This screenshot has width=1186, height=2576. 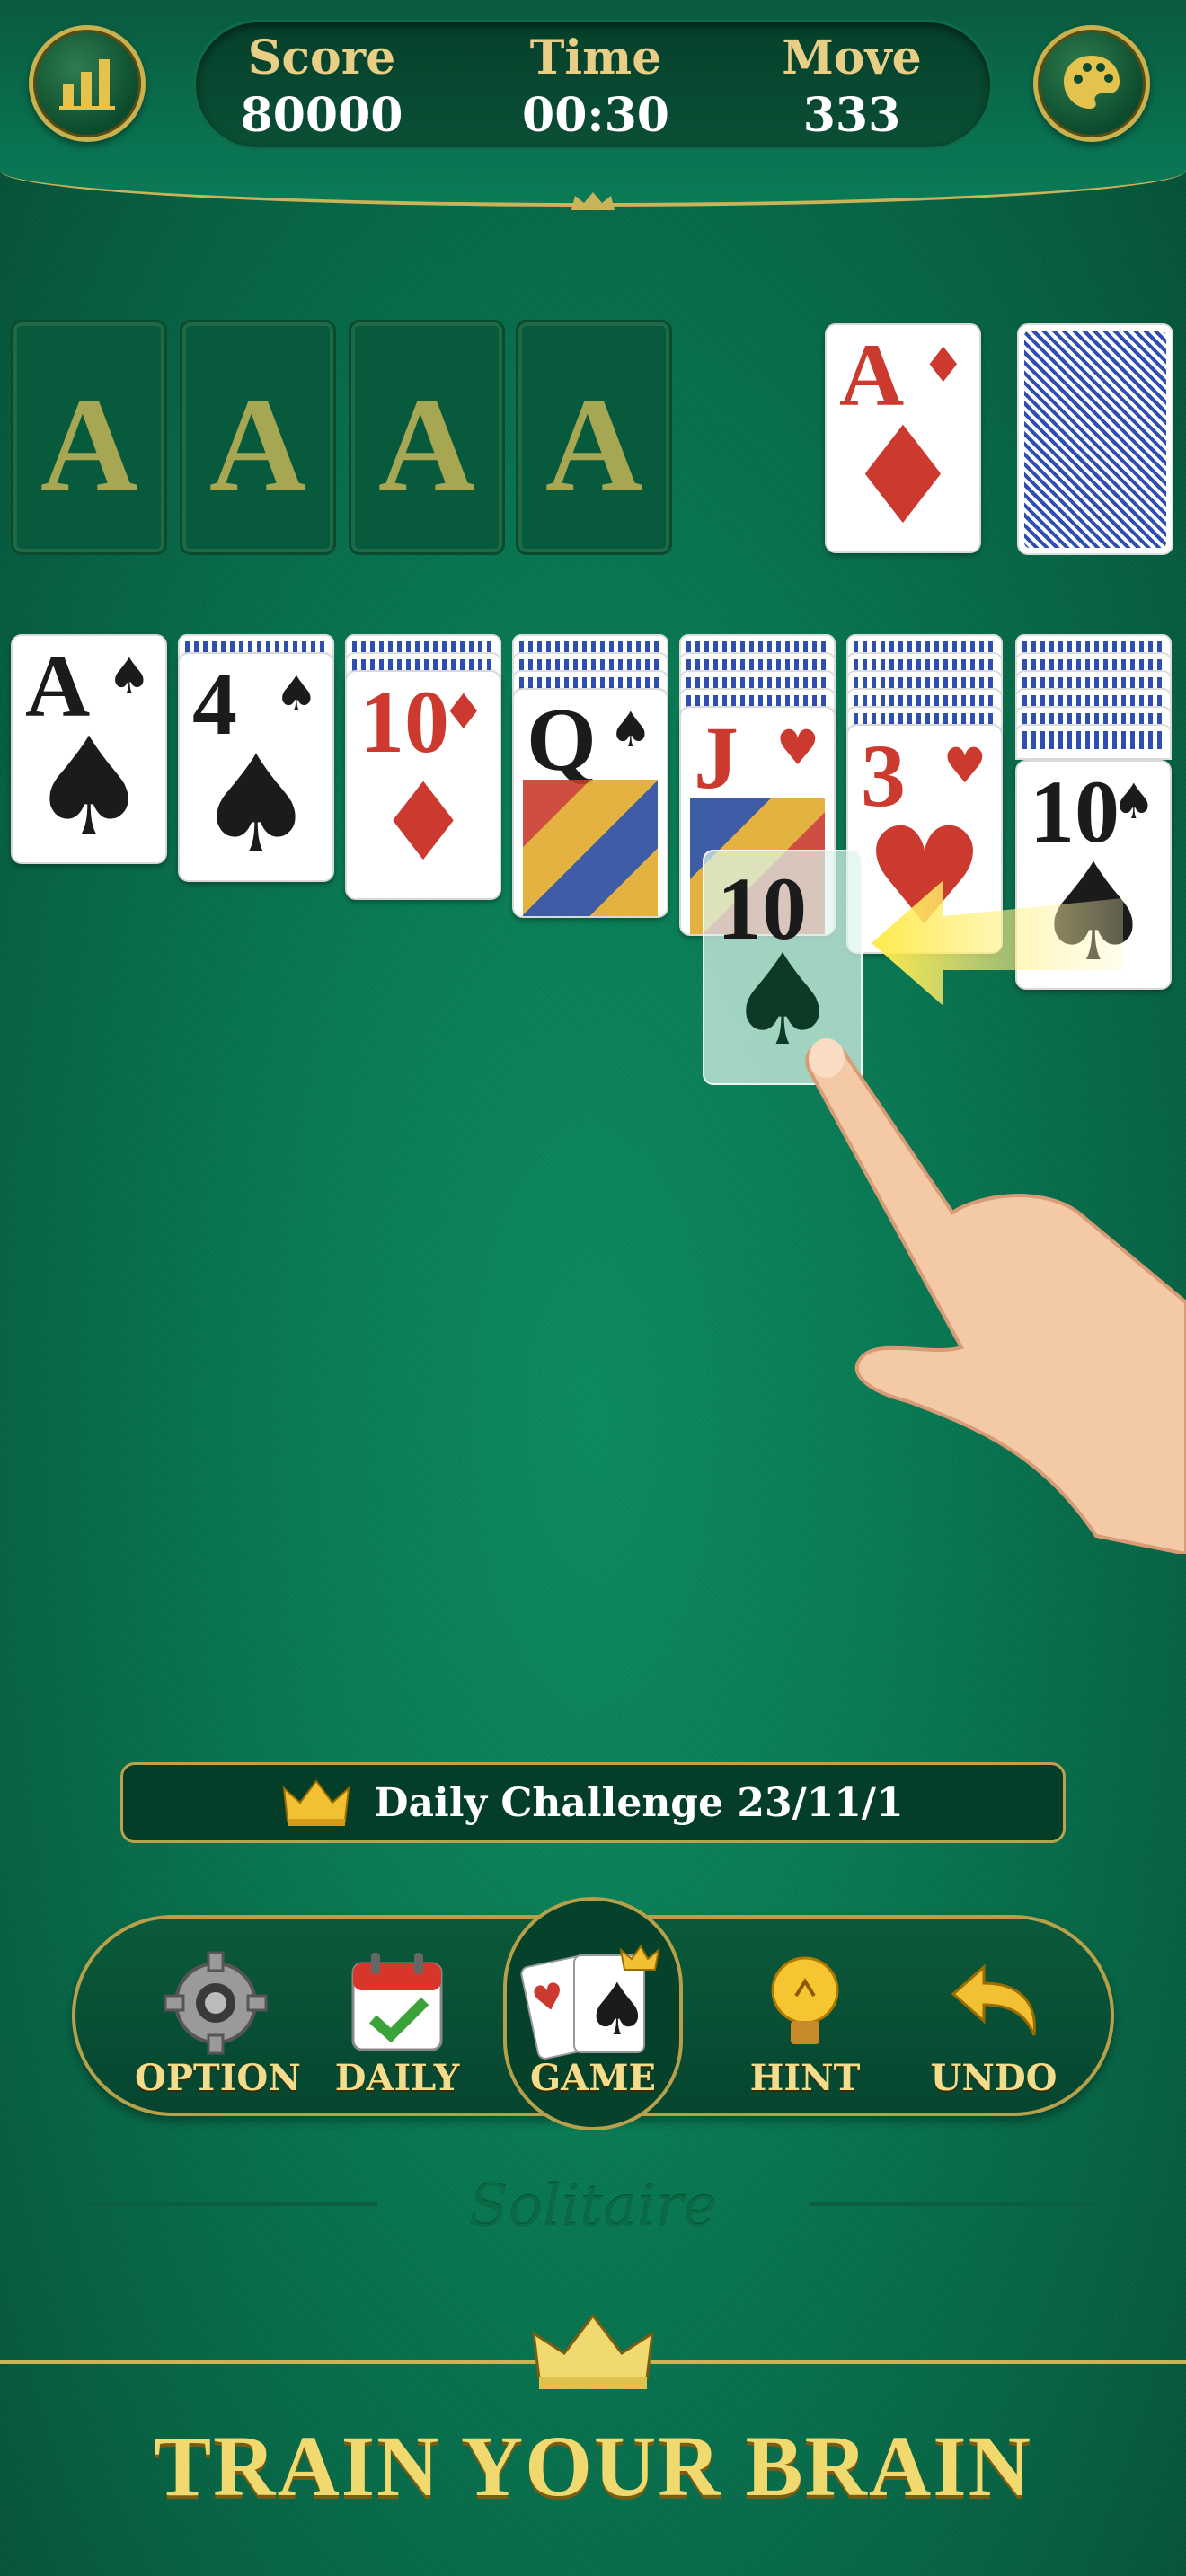 What do you see at coordinates (1093, 742) in the screenshot?
I see `face-down-card` at bounding box center [1093, 742].